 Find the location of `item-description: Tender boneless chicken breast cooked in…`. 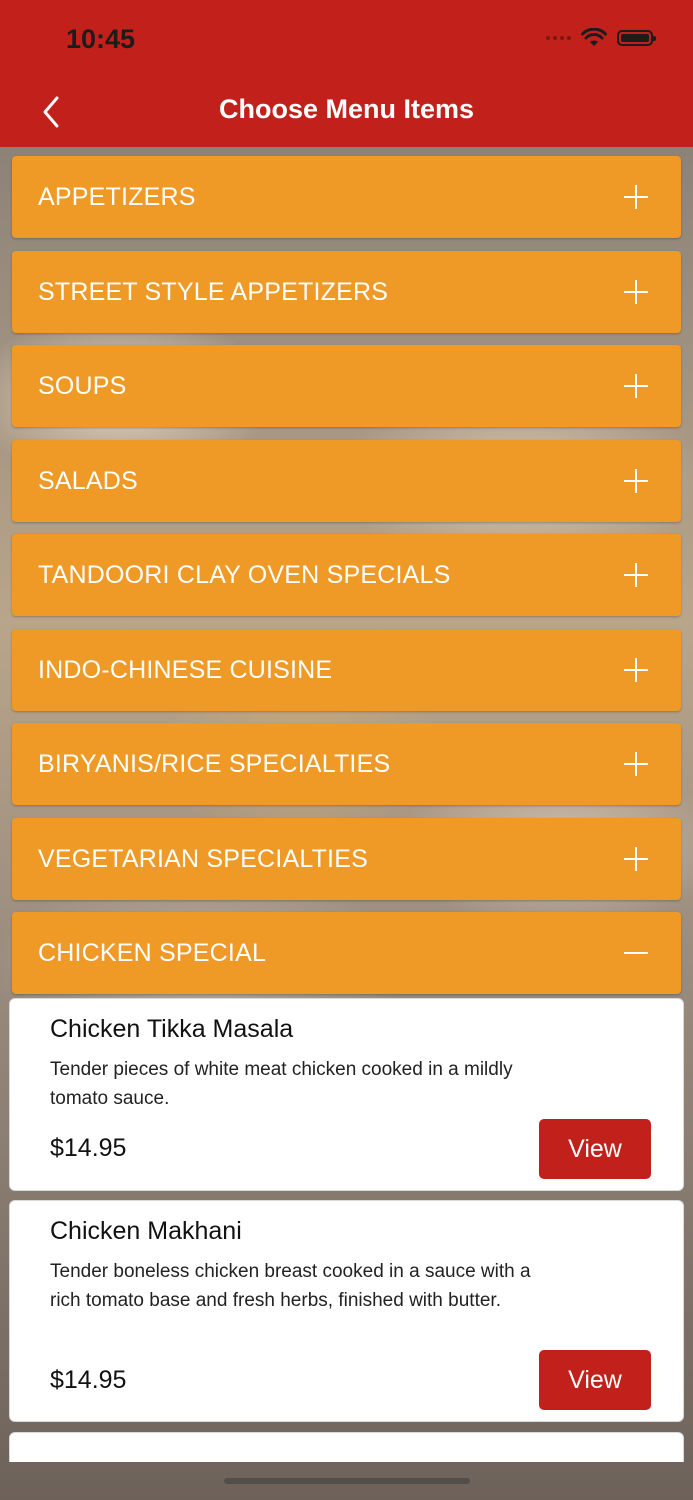

item-description: Tender boneless chicken breast cooked in… is located at coordinates (290, 1286).